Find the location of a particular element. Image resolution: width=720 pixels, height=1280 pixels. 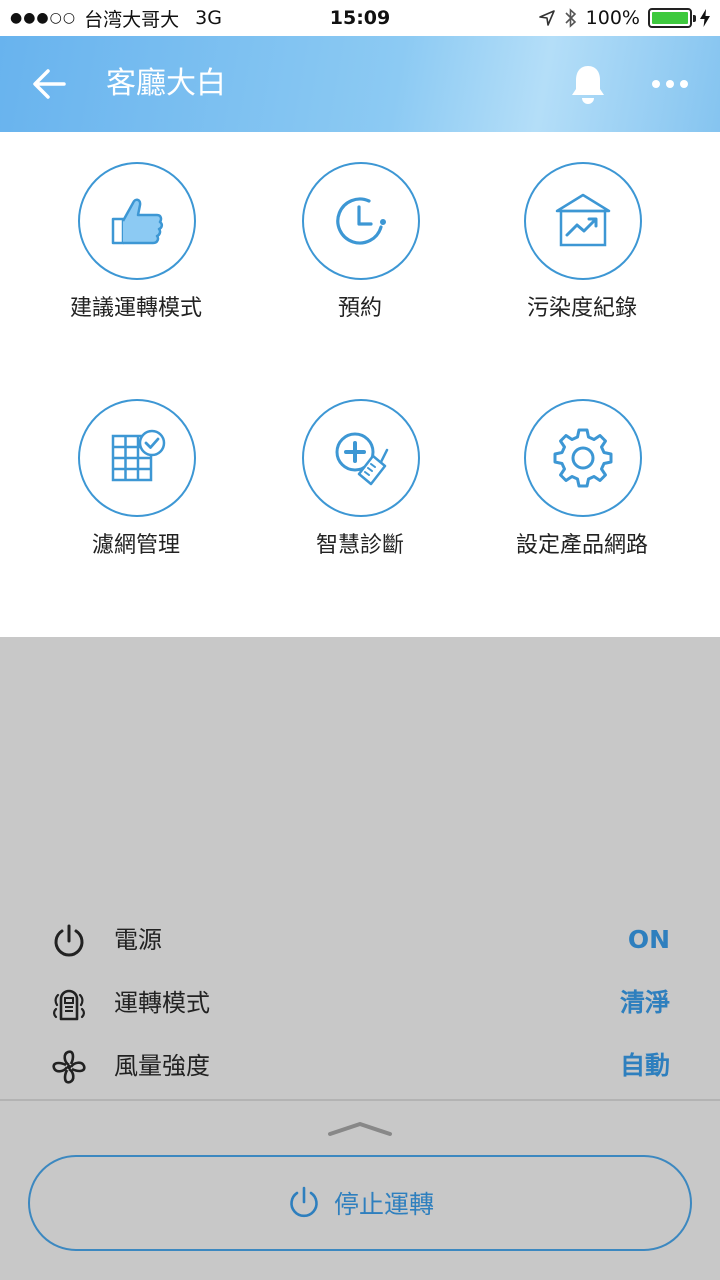

status-value: 自動 is located at coordinates (644, 1065).